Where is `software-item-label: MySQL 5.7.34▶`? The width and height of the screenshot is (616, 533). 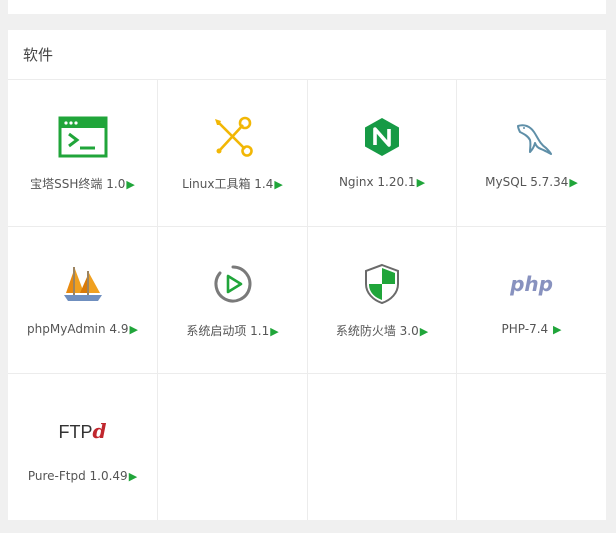
software-item-label: MySQL 5.7.34▶ is located at coordinates (531, 182).